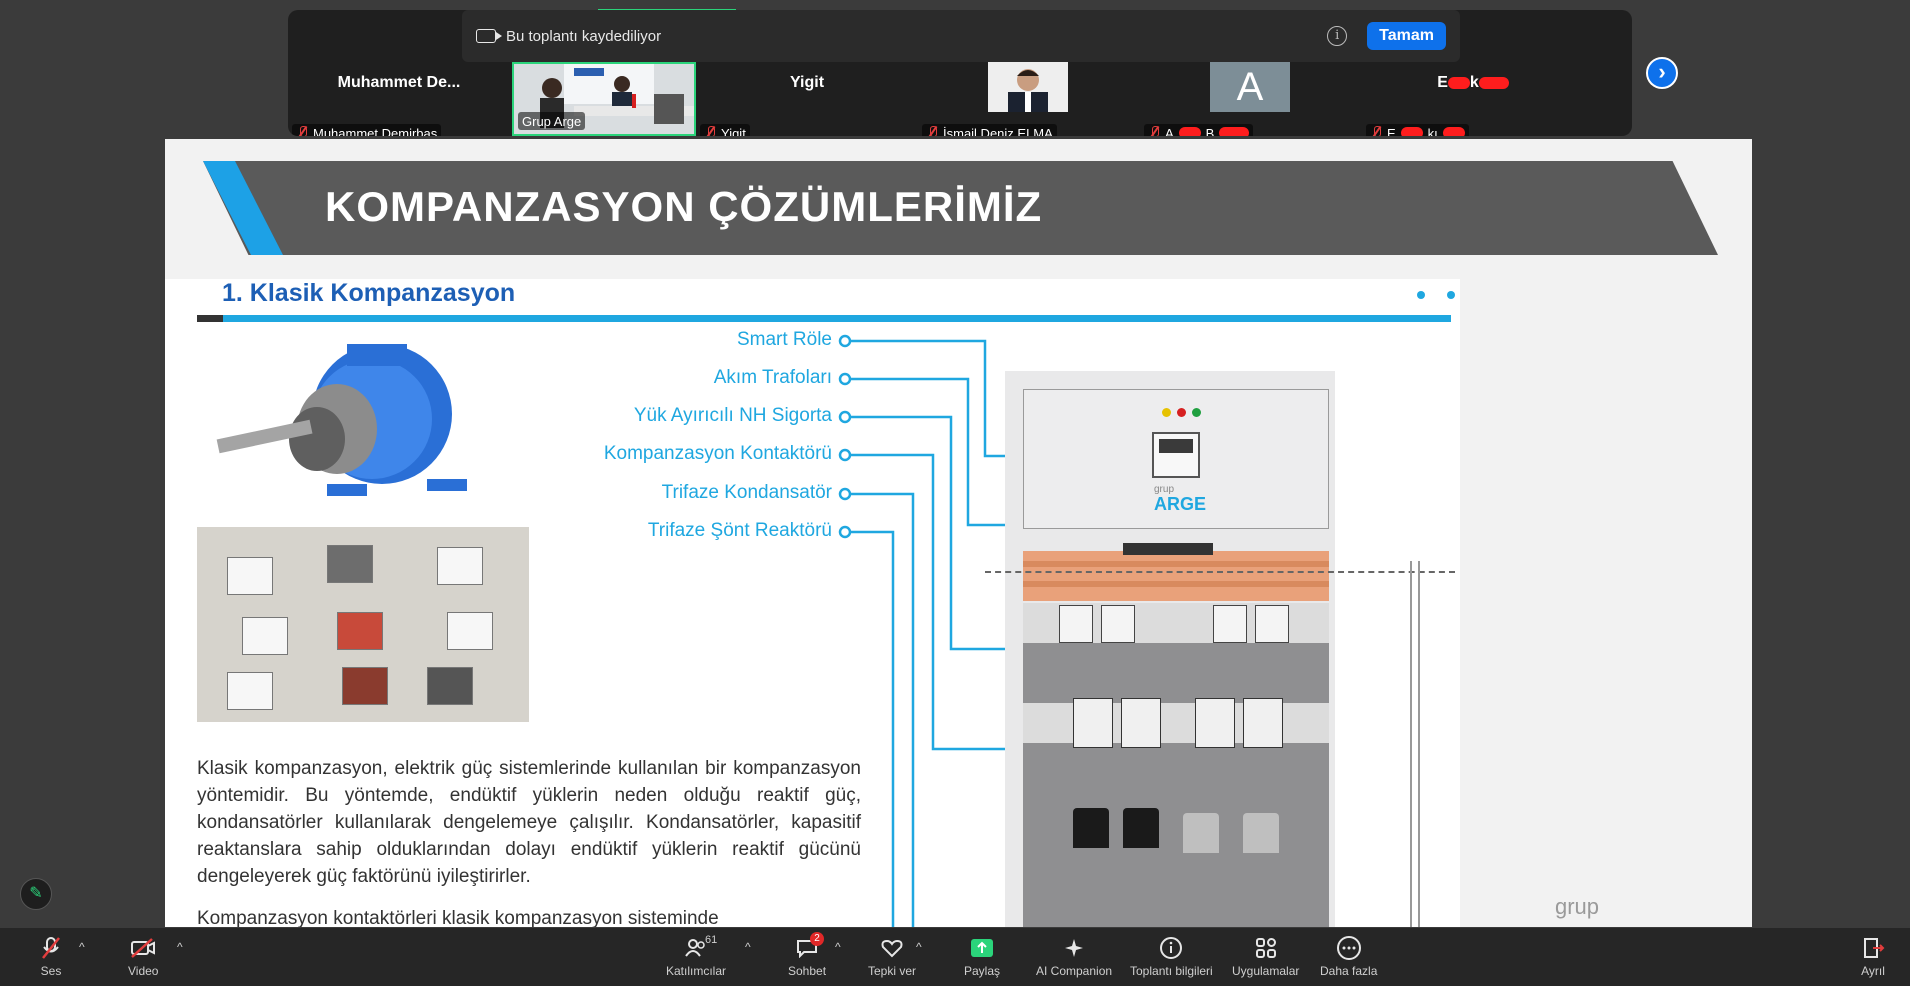  Describe the element at coordinates (1180, 504) in the screenshot. I see `panel-logo: ARGE` at that location.